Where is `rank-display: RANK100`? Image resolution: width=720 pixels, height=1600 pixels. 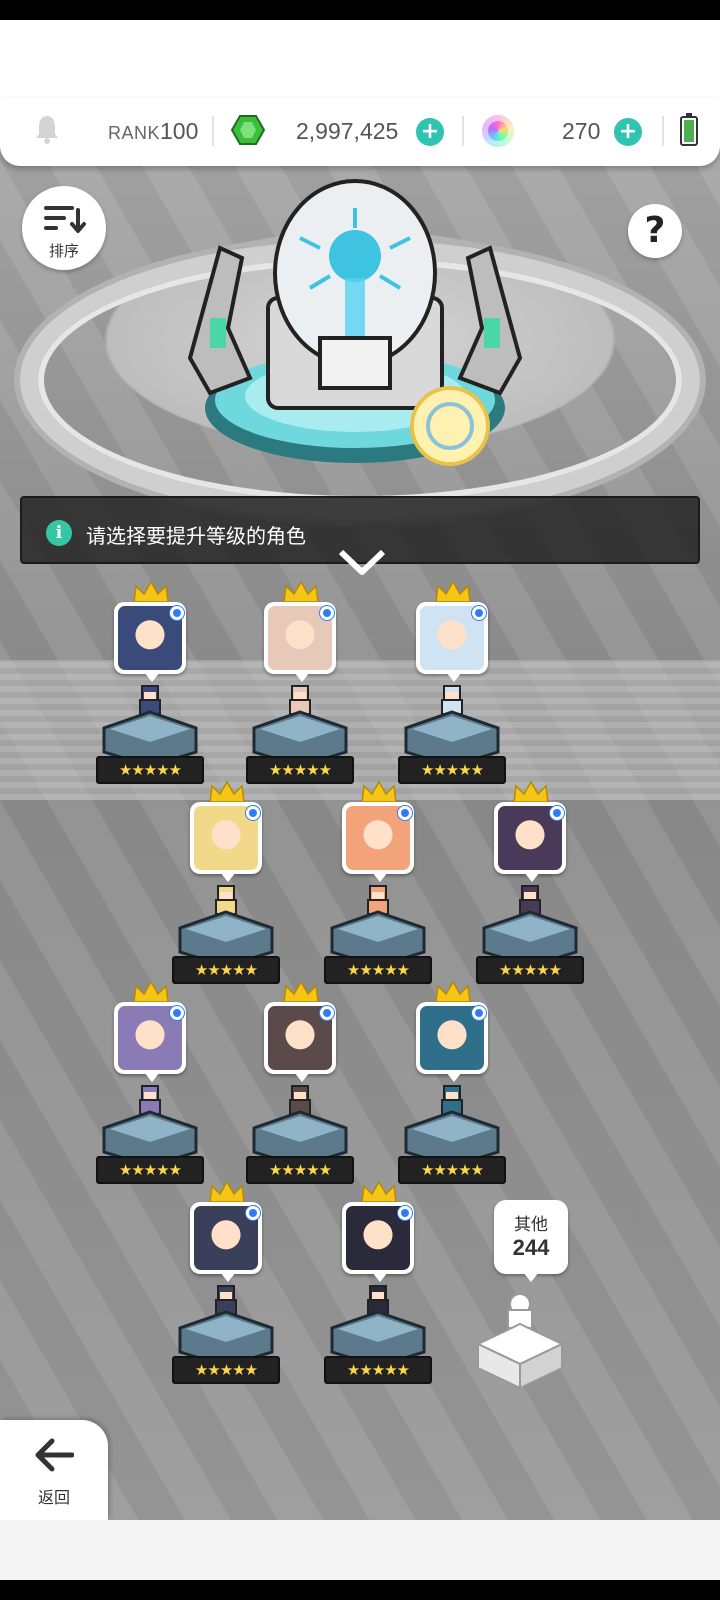
rank-display: RANK100 is located at coordinates (153, 131).